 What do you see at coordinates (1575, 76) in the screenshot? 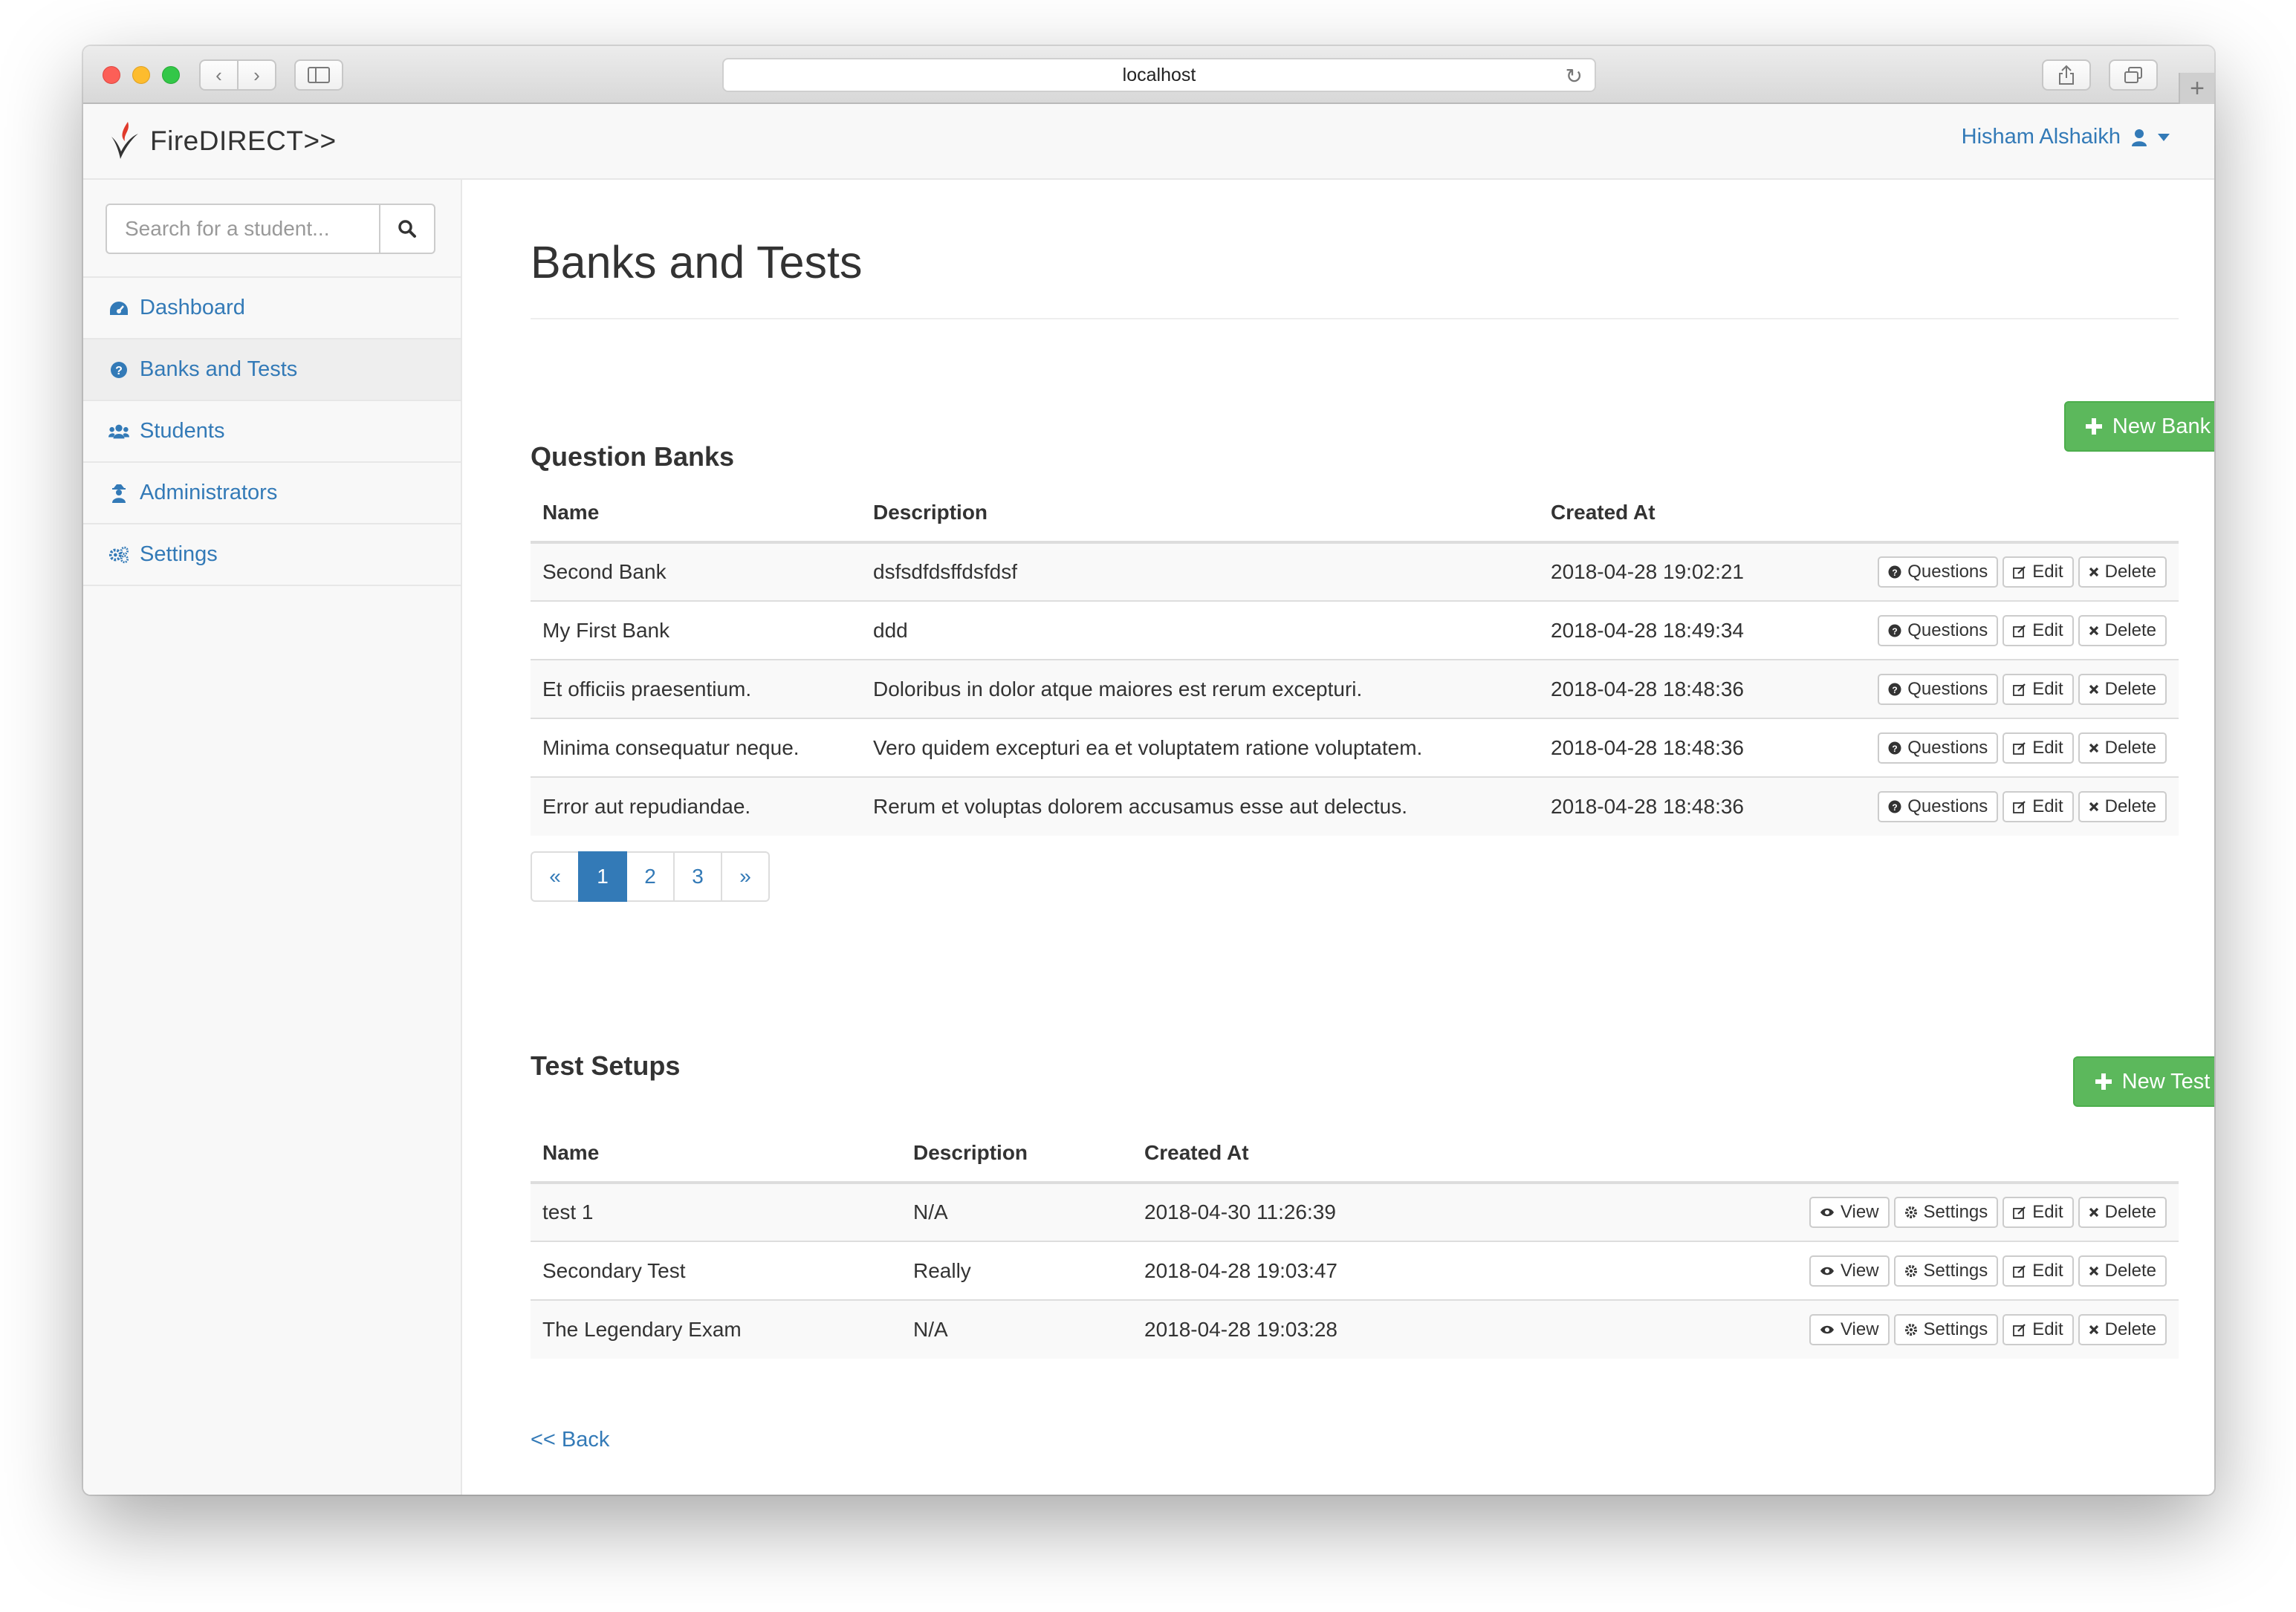
I see `reload-icon: ↻` at bounding box center [1575, 76].